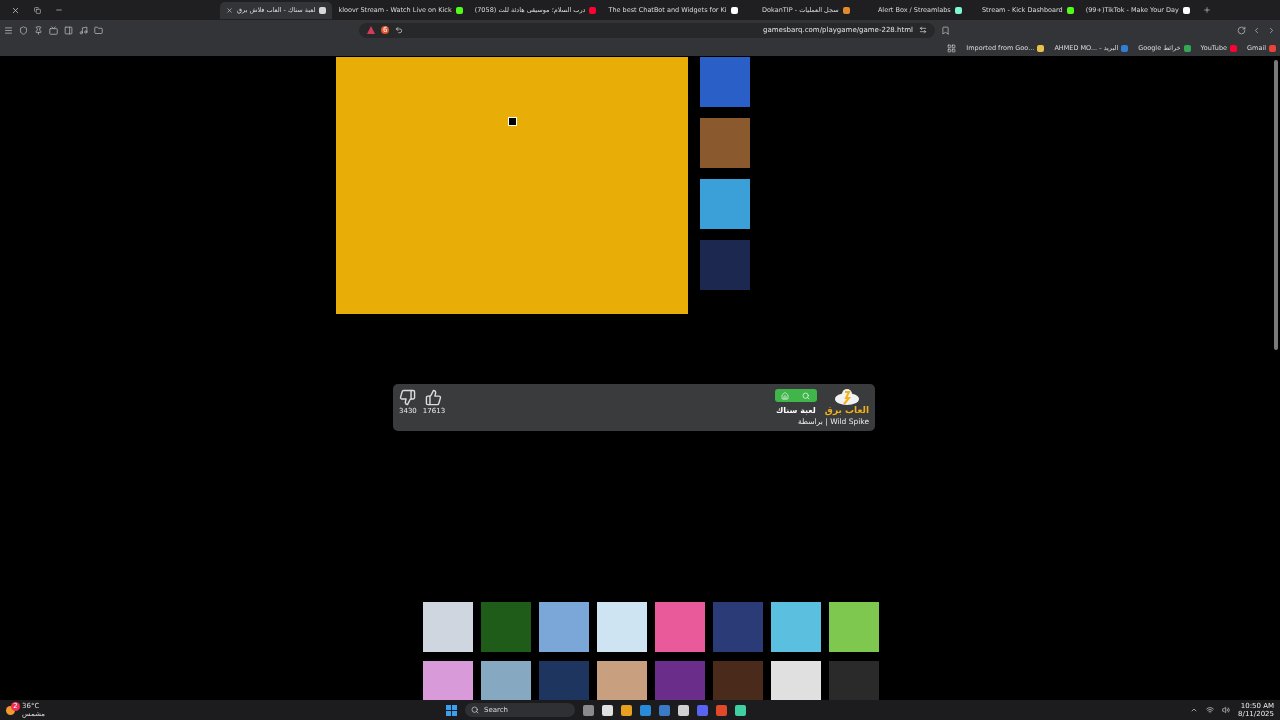 The width and height of the screenshot is (1280, 720). Describe the element at coordinates (1256, 30) in the screenshot. I see `back-icon` at that location.